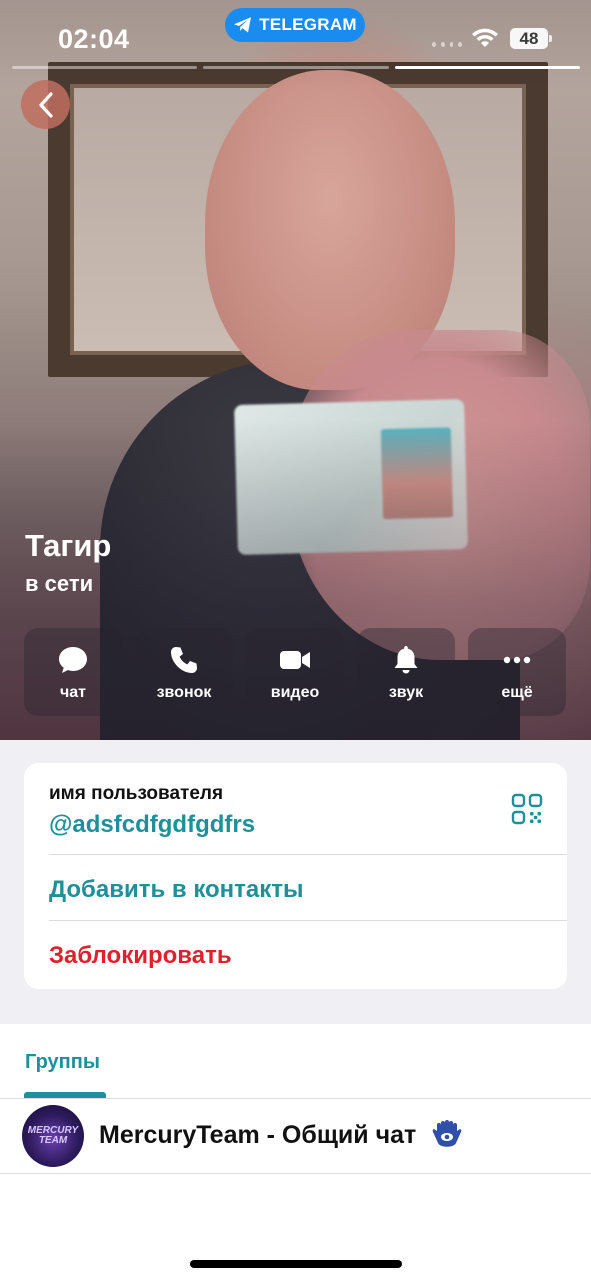 The width and height of the screenshot is (591, 1280). I want to click on phone-icon, so click(184, 660).